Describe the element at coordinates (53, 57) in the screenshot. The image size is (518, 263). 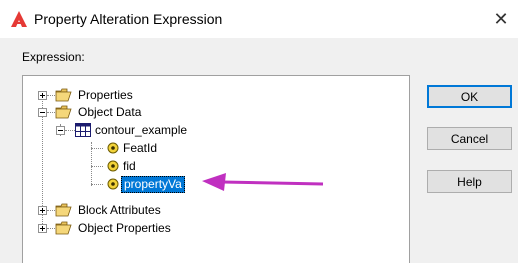
I see `expression-label: Expression:` at that location.